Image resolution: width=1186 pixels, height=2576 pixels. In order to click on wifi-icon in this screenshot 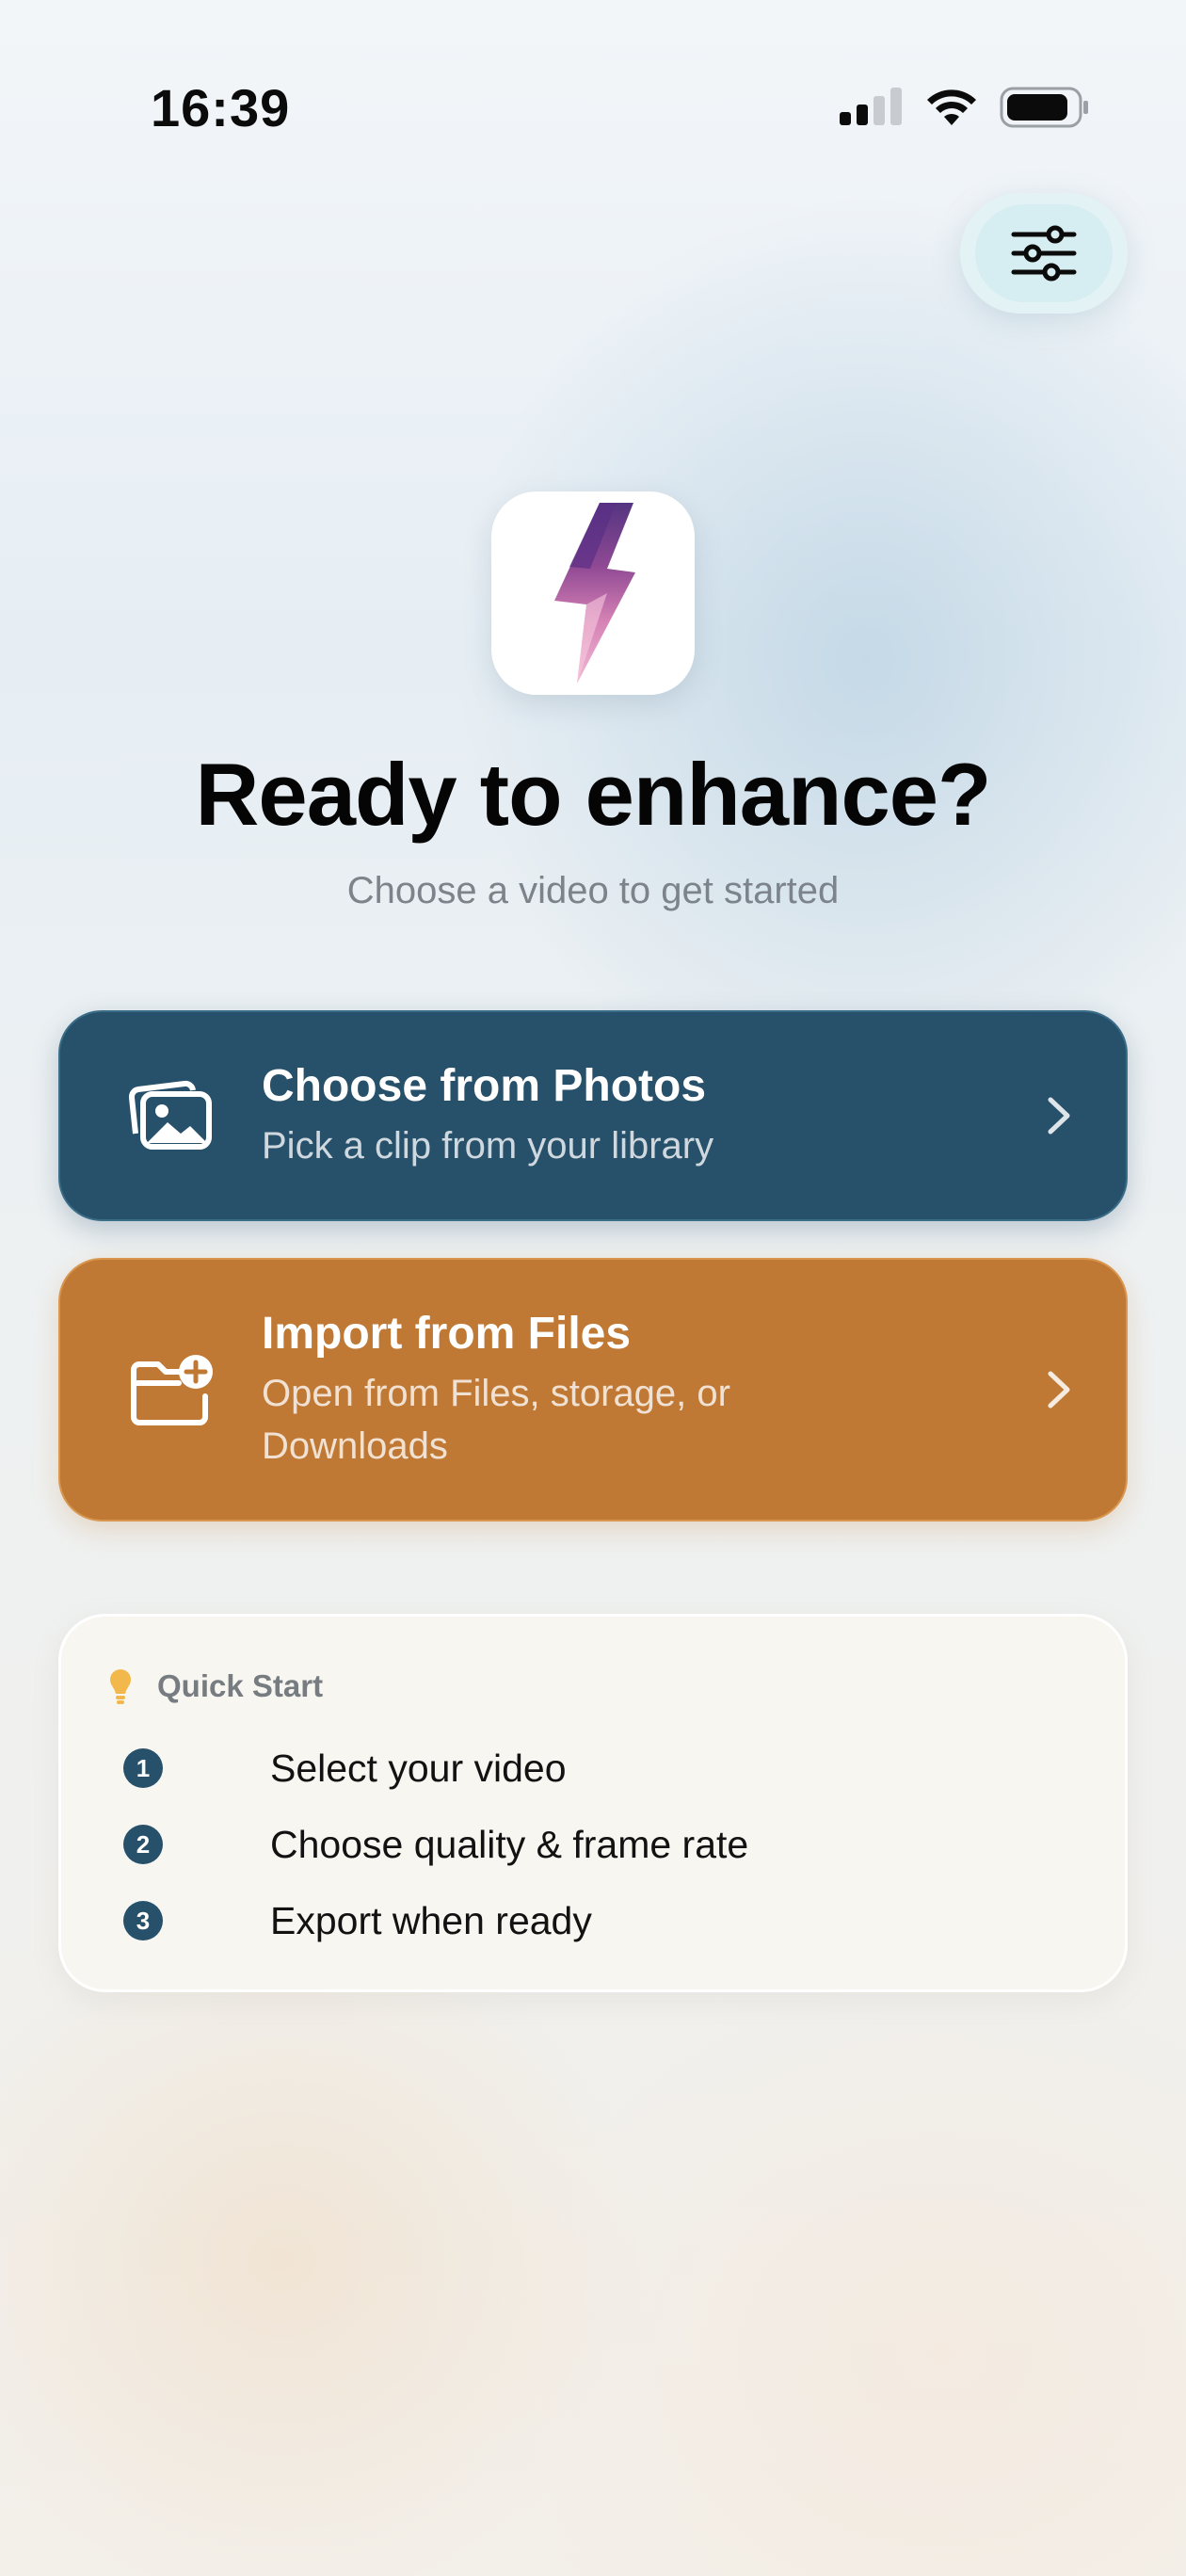, I will do `click(951, 107)`.